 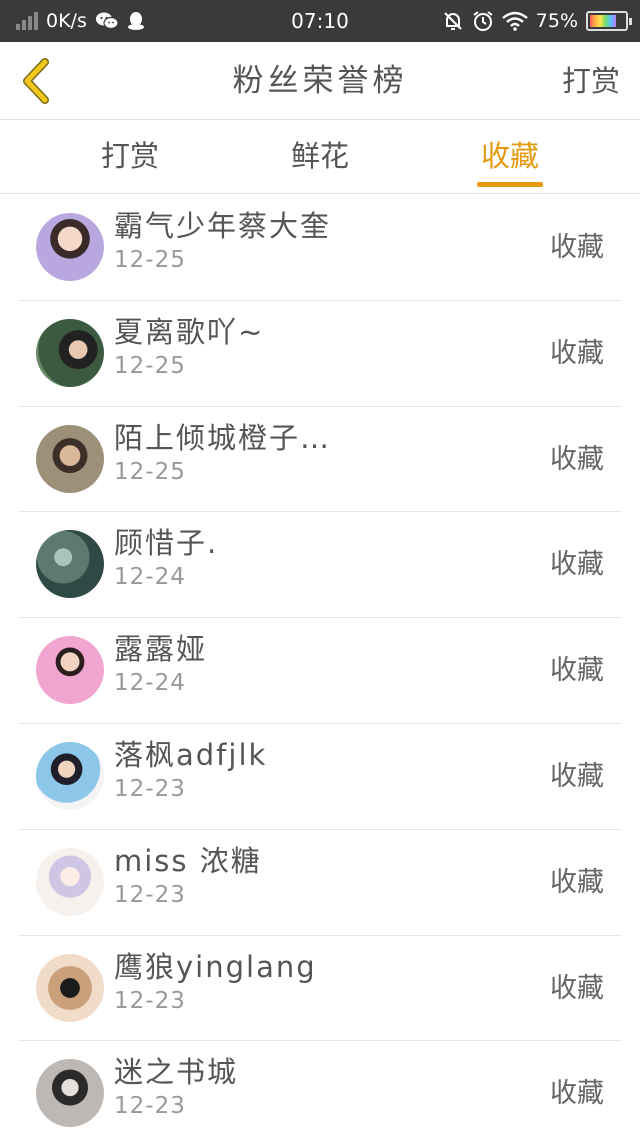 What do you see at coordinates (320, 671) in the screenshot?
I see `list-item: 露露娅 12-24 收藏` at bounding box center [320, 671].